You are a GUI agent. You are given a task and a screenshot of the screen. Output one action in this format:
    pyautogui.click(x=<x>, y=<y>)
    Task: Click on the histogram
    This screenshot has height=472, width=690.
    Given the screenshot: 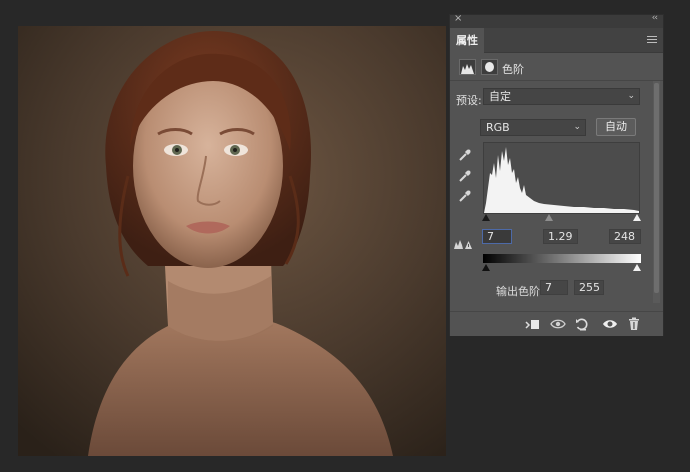 What is the action you would take?
    pyautogui.click(x=561, y=178)
    